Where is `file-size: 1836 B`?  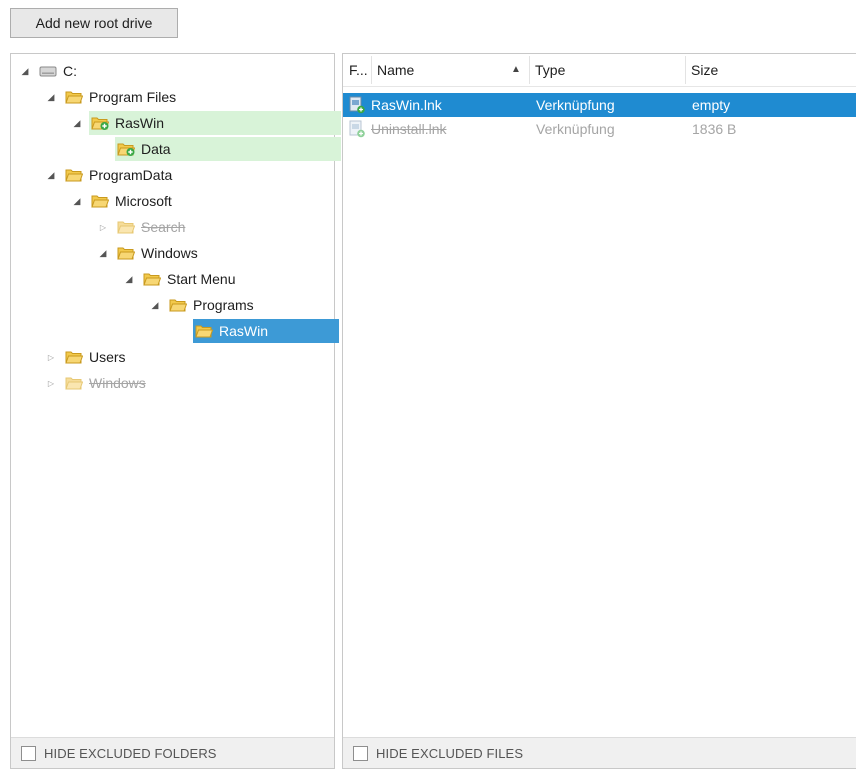 file-size: 1836 B is located at coordinates (714, 129).